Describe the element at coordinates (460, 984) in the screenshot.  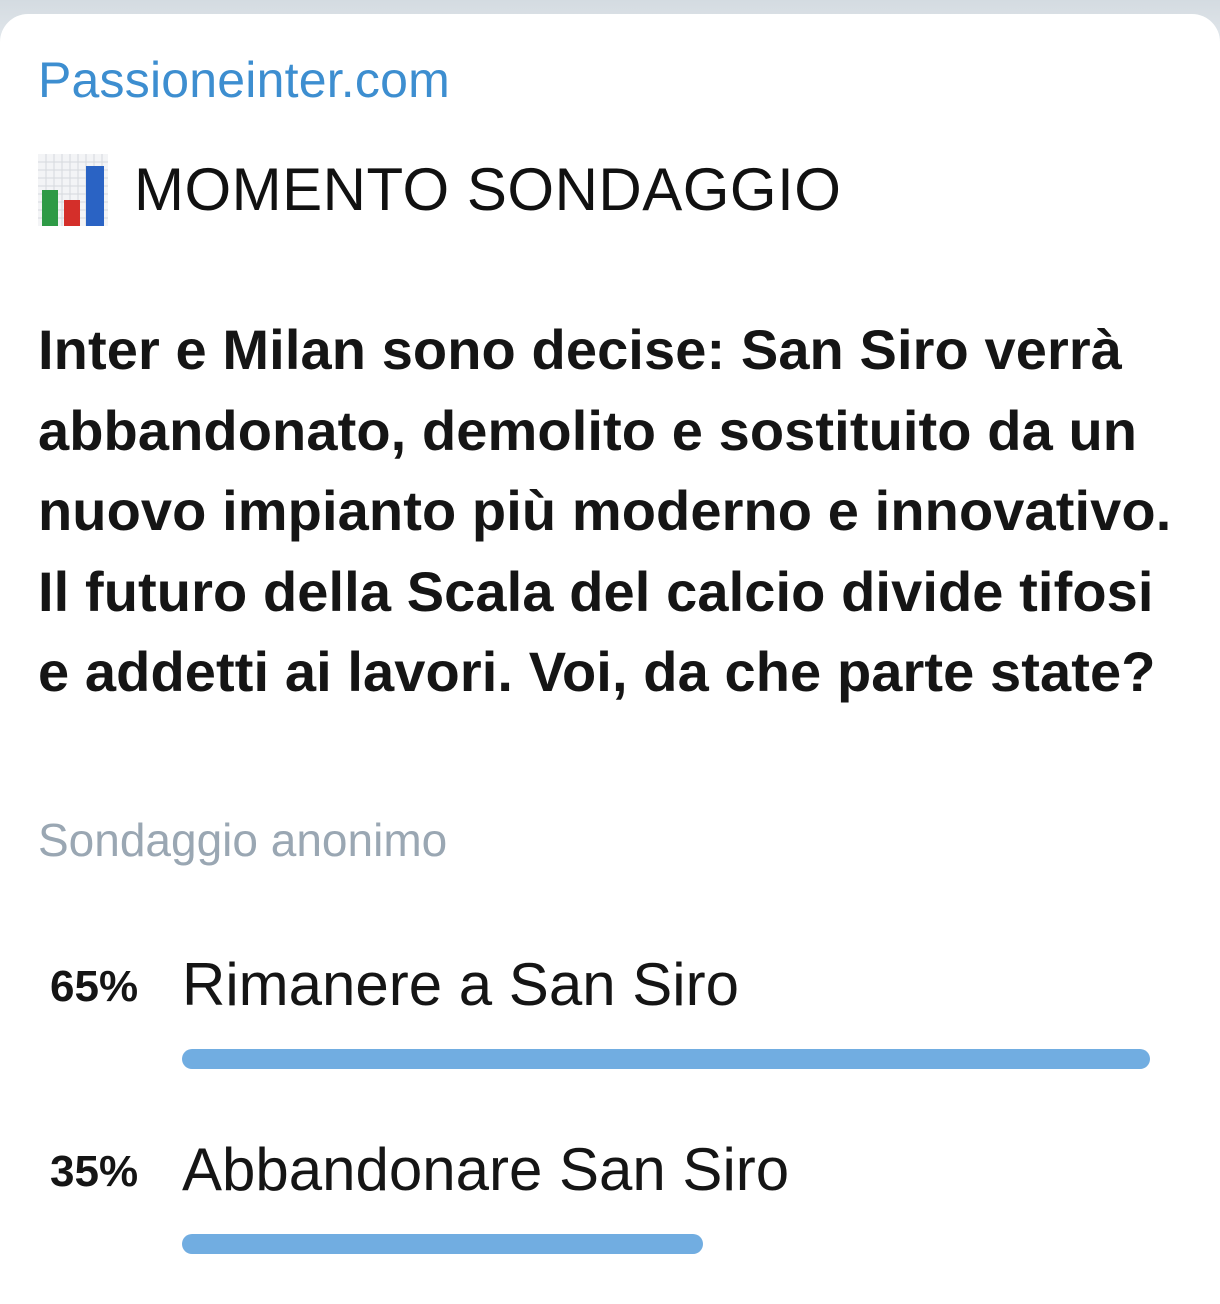
I see `option-label: Rimanere a San Siro` at that location.